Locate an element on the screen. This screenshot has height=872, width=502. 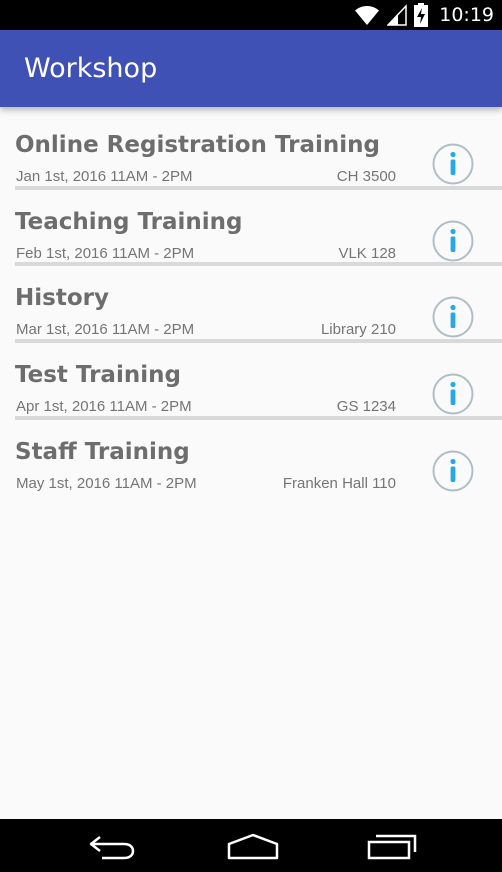
home-icon is located at coordinates (253, 847).